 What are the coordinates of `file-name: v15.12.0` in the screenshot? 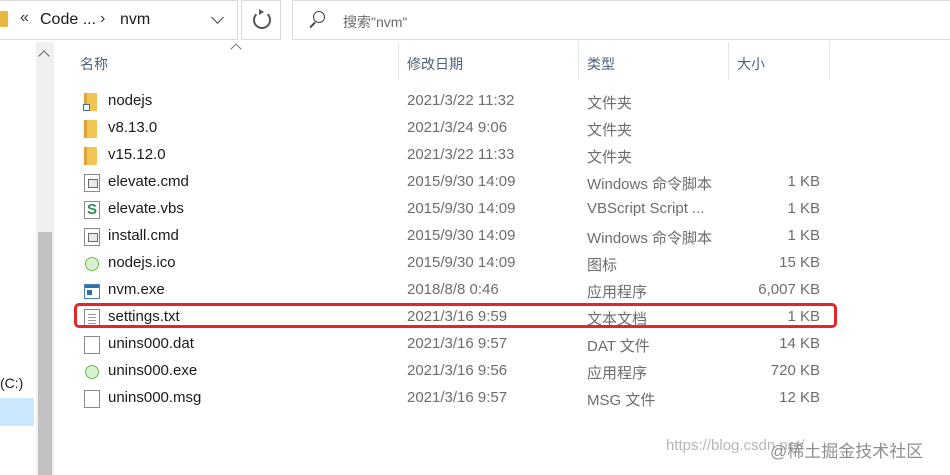 It's located at (137, 154).